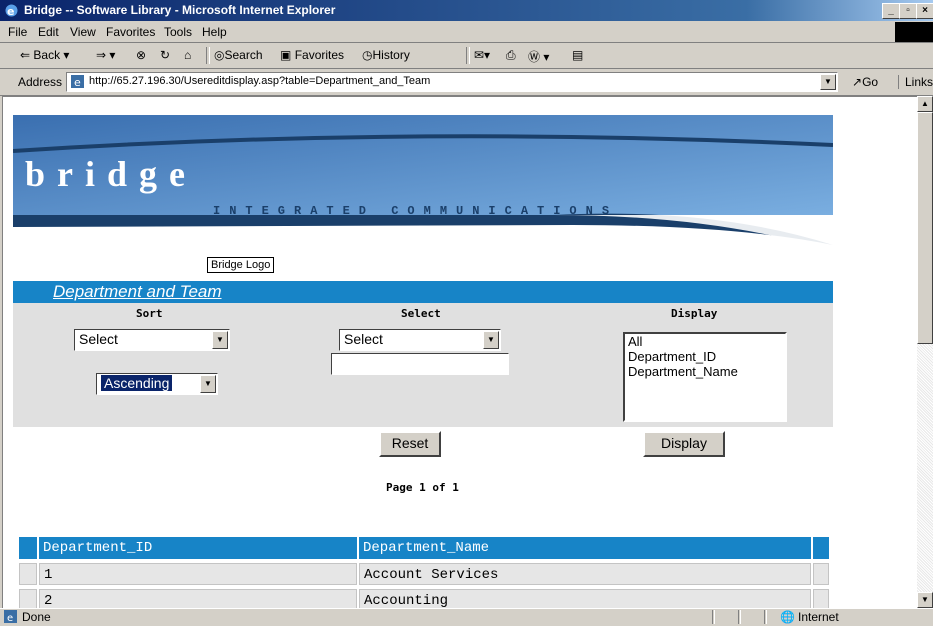 Image resolution: width=933 pixels, height=626 pixels. What do you see at coordinates (482, 55) in the screenshot?
I see `mail-icon: ✉▾` at bounding box center [482, 55].